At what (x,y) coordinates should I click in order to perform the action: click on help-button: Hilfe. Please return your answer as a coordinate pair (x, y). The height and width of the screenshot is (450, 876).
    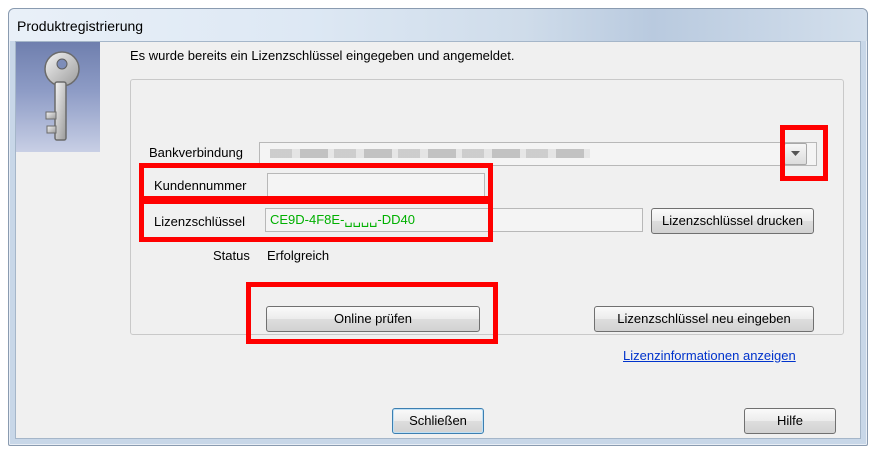
    Looking at the image, I should click on (790, 421).